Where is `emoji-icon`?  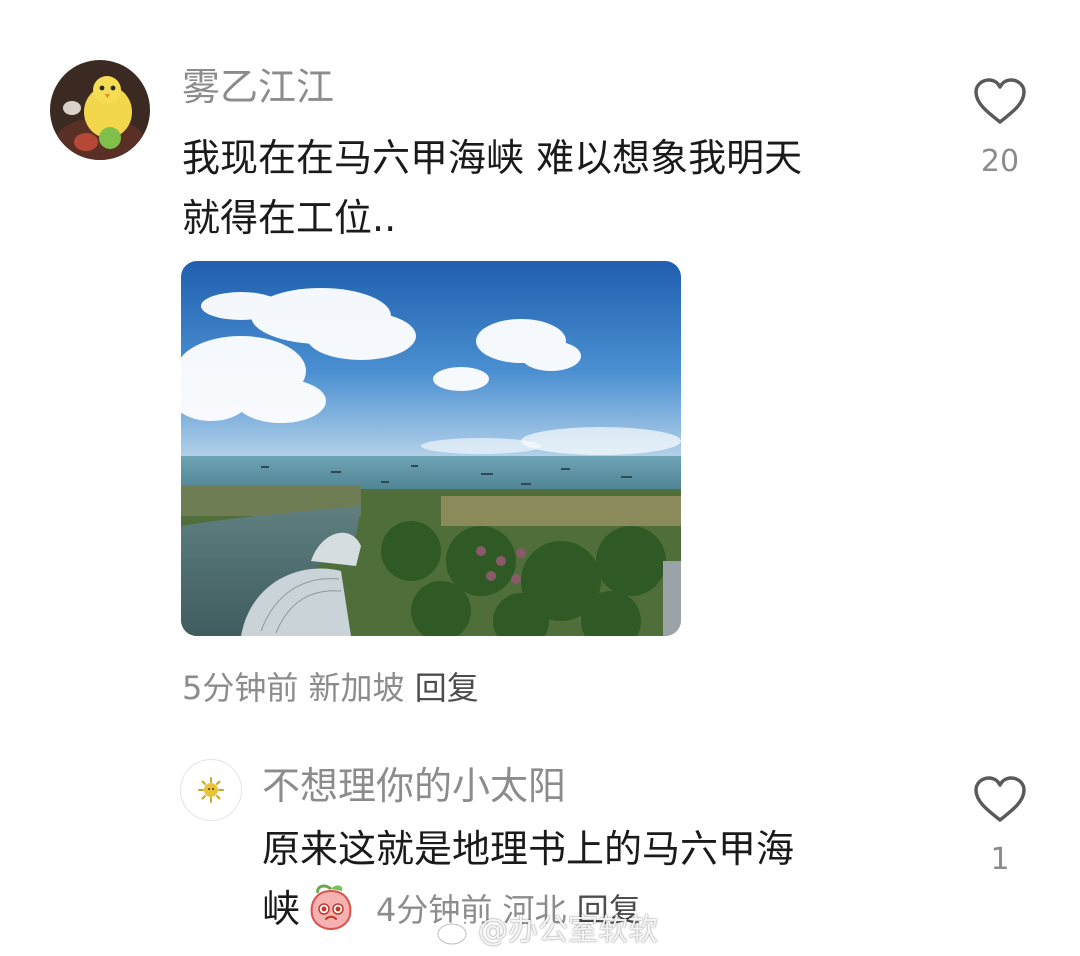 emoji-icon is located at coordinates (331, 907).